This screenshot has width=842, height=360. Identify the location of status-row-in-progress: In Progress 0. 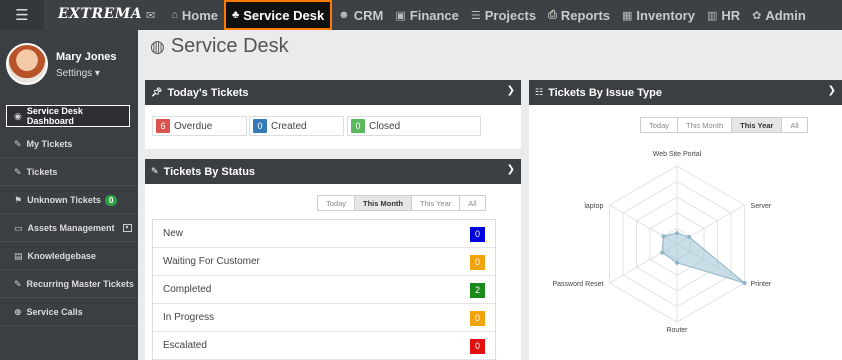
(324, 318).